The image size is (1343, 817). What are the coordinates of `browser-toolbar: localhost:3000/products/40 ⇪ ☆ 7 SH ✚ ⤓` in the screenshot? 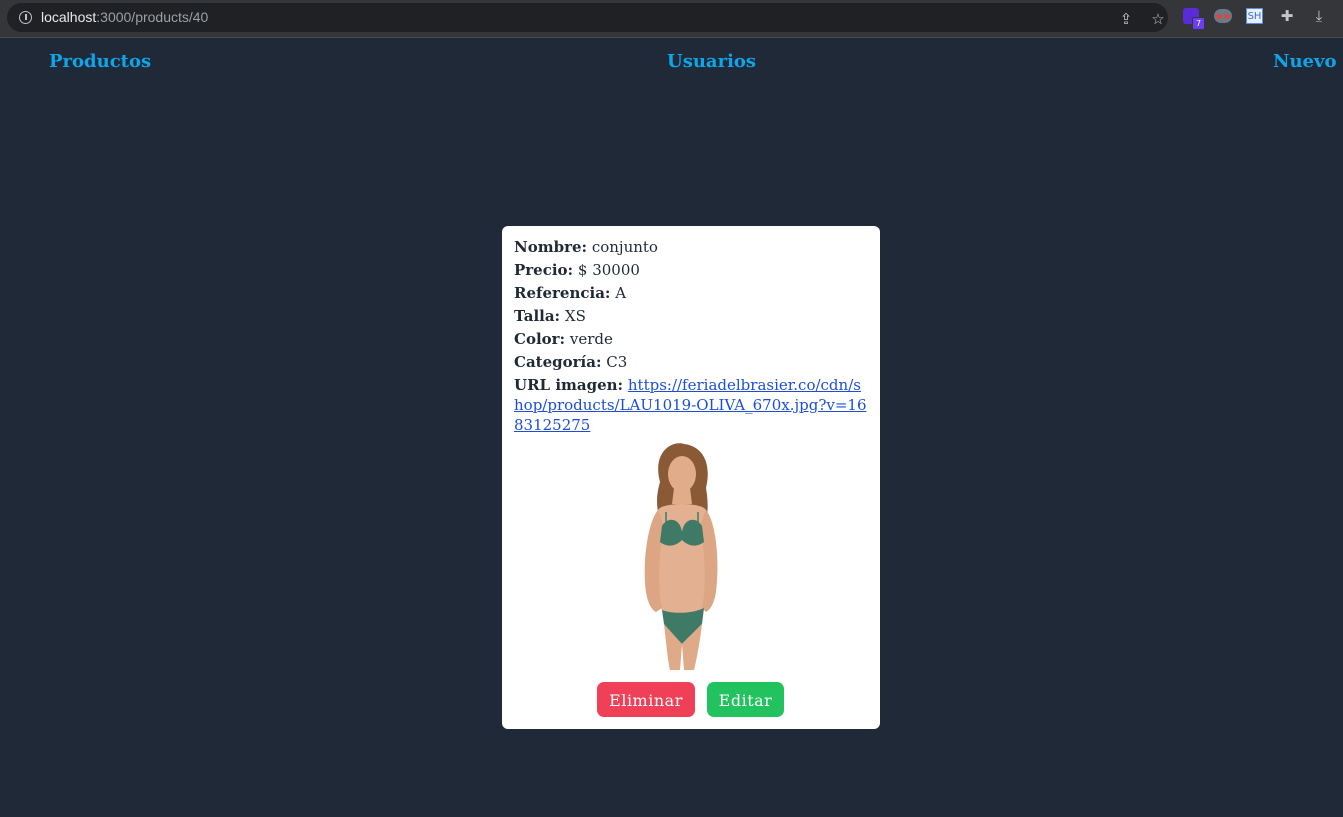 It's located at (671, 19).